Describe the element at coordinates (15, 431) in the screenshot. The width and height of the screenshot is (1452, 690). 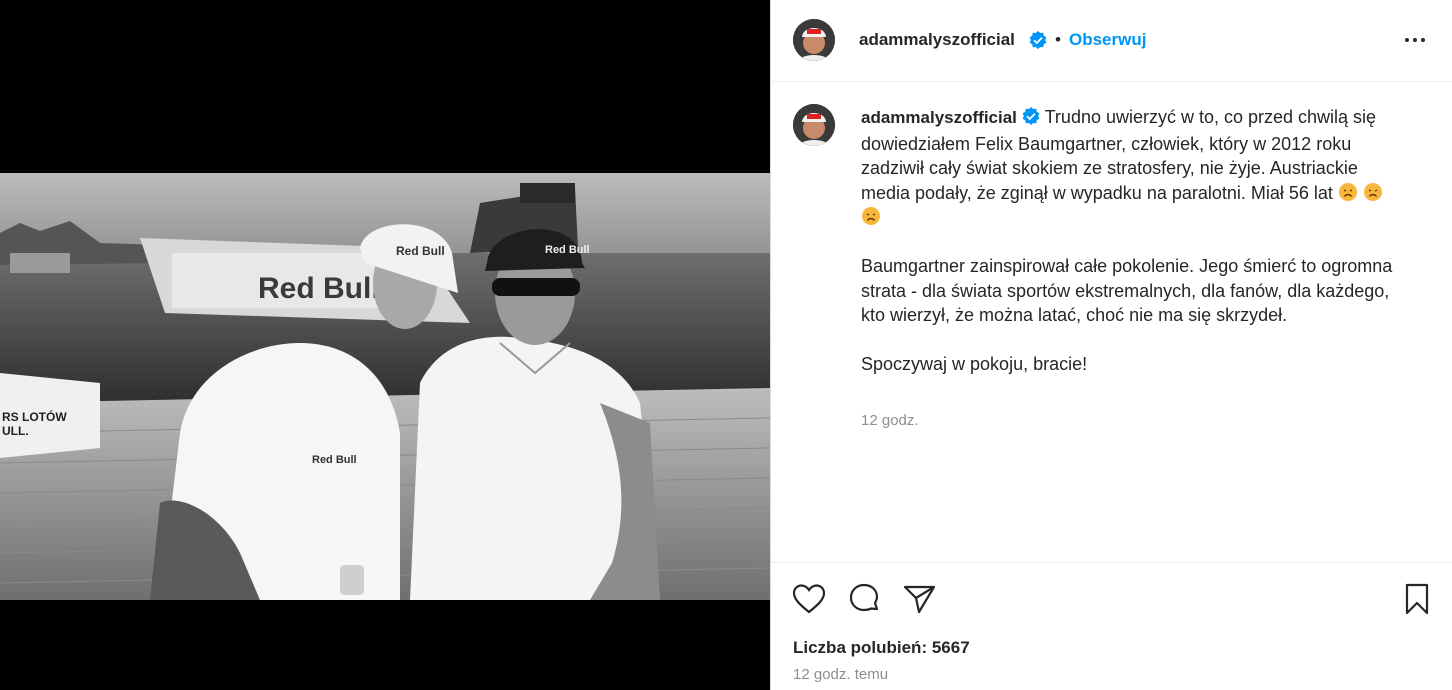
I see `svg-text: ULL.` at that location.